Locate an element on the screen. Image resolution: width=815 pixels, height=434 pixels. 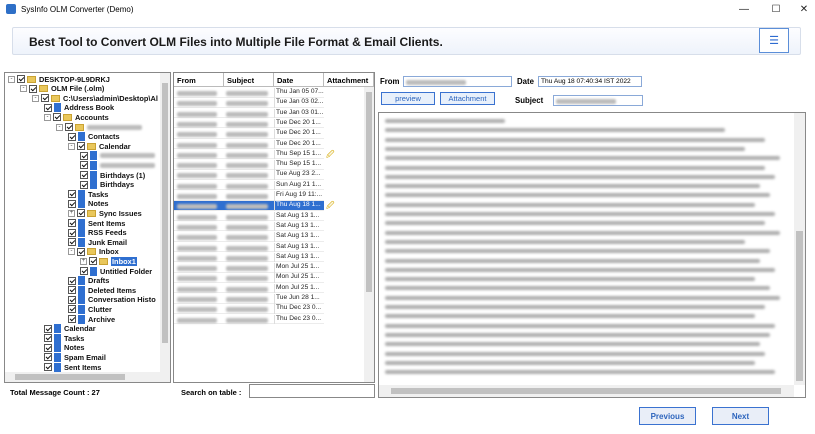
tree-node: Conversation Histo is located at coordinates (112, 300).